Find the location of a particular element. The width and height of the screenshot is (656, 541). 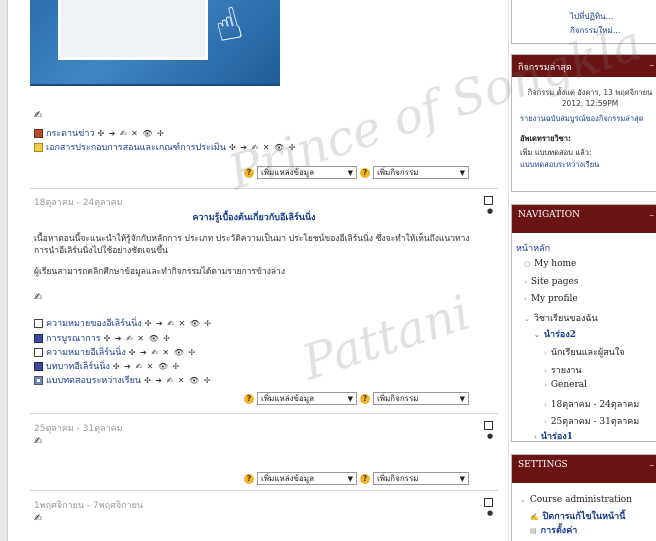

pointing-hand-icon: ☝ is located at coordinates (228, 27).